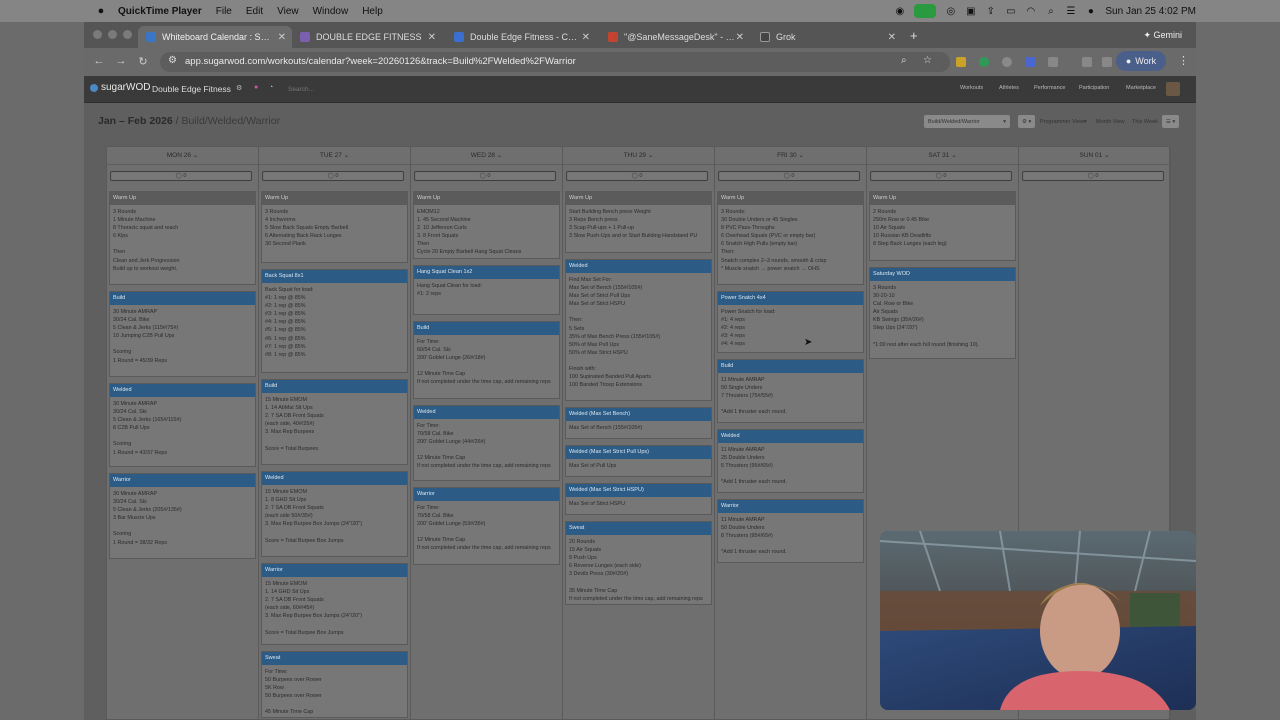 The image size is (1280, 720). What do you see at coordinates (271, 87) in the screenshot?
I see `bell-icon: ◔` at bounding box center [271, 87].